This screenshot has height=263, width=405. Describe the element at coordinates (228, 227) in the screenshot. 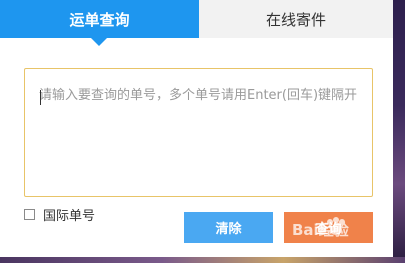

I see `clear-button: 清除` at that location.